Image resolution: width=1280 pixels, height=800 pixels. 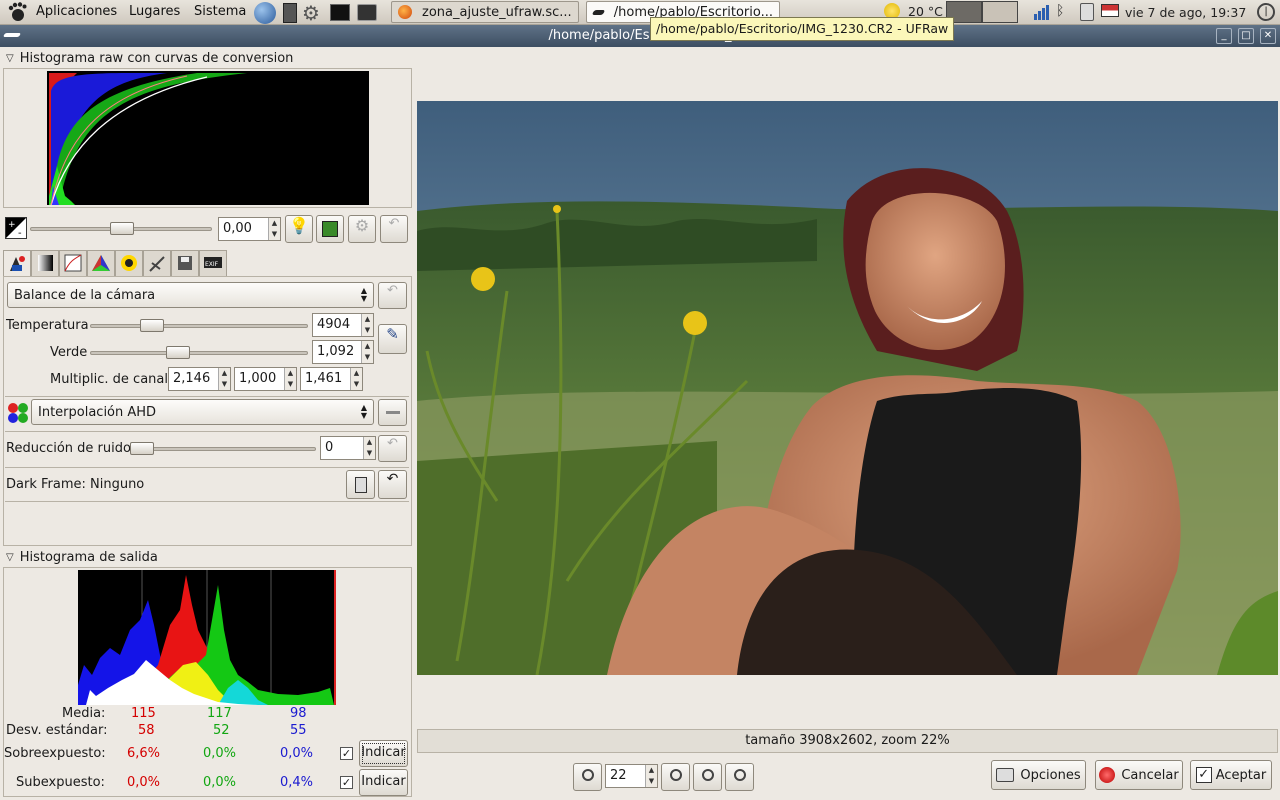 What do you see at coordinates (367, 12) in the screenshot?
I see `screenshot-icon` at bounding box center [367, 12].